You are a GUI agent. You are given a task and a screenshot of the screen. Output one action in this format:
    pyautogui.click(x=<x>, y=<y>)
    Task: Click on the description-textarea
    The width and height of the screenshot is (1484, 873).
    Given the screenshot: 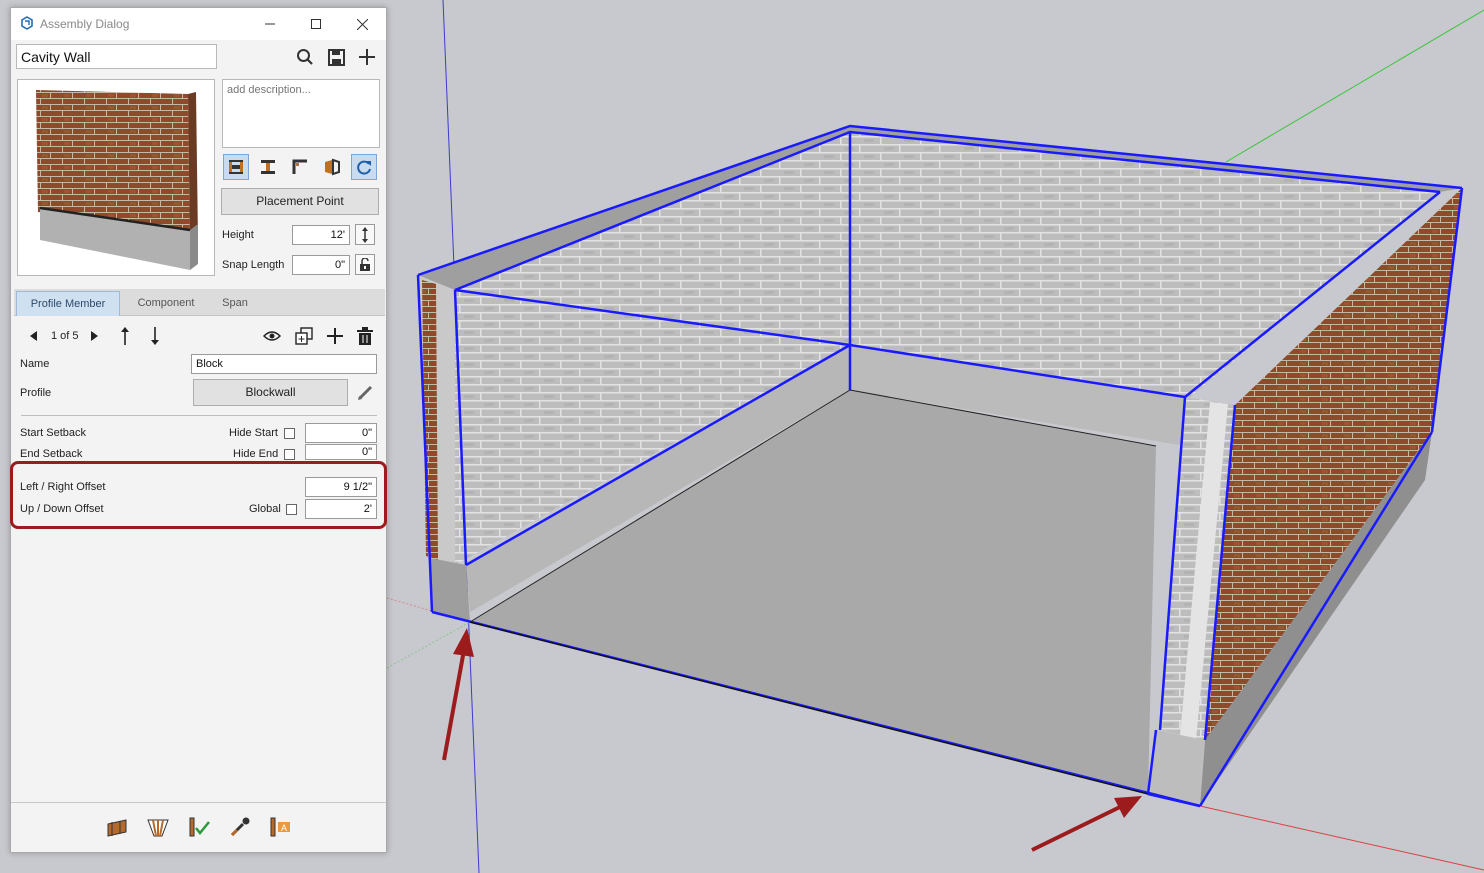 What is the action you would take?
    pyautogui.click(x=301, y=113)
    